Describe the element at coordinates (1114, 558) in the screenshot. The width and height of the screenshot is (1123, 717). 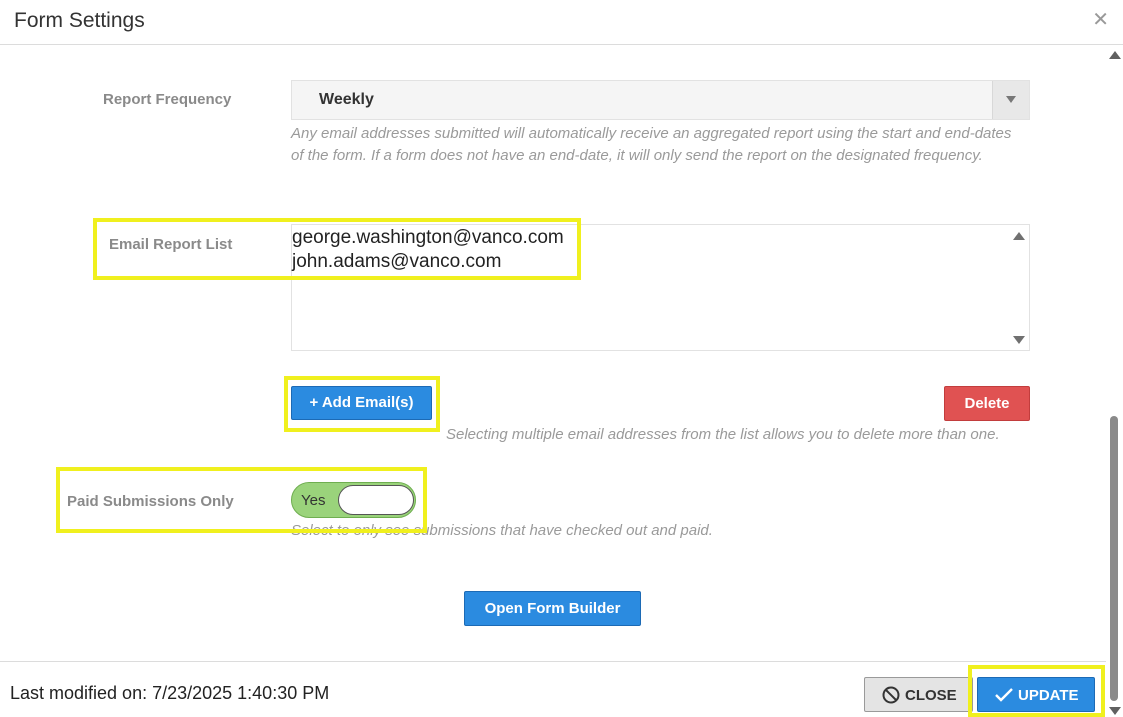
I see `scroll-thumb` at that location.